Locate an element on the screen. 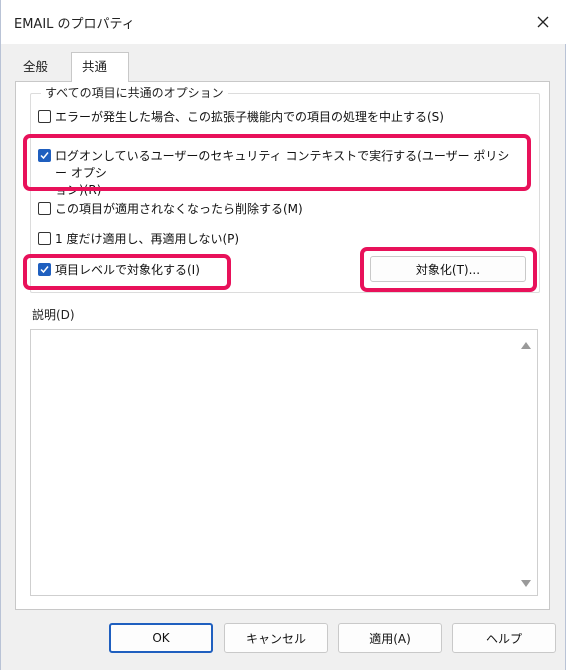 This screenshot has height=670, width=566. checkbox-stop-on-error is located at coordinates (44, 116).